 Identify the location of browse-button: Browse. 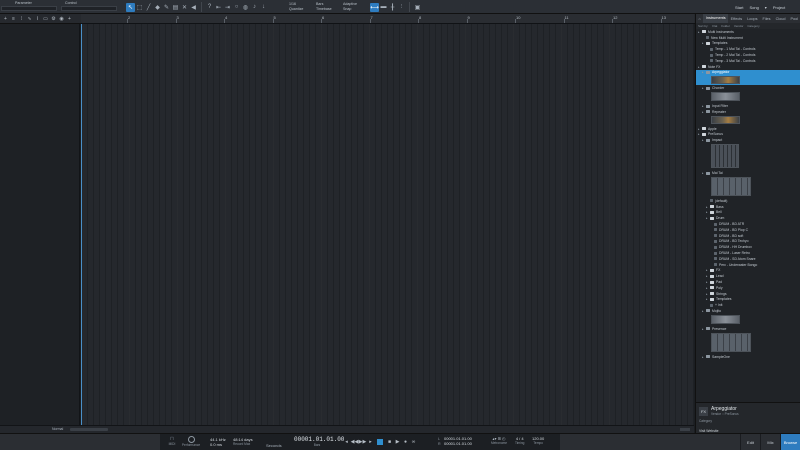
(790, 442).